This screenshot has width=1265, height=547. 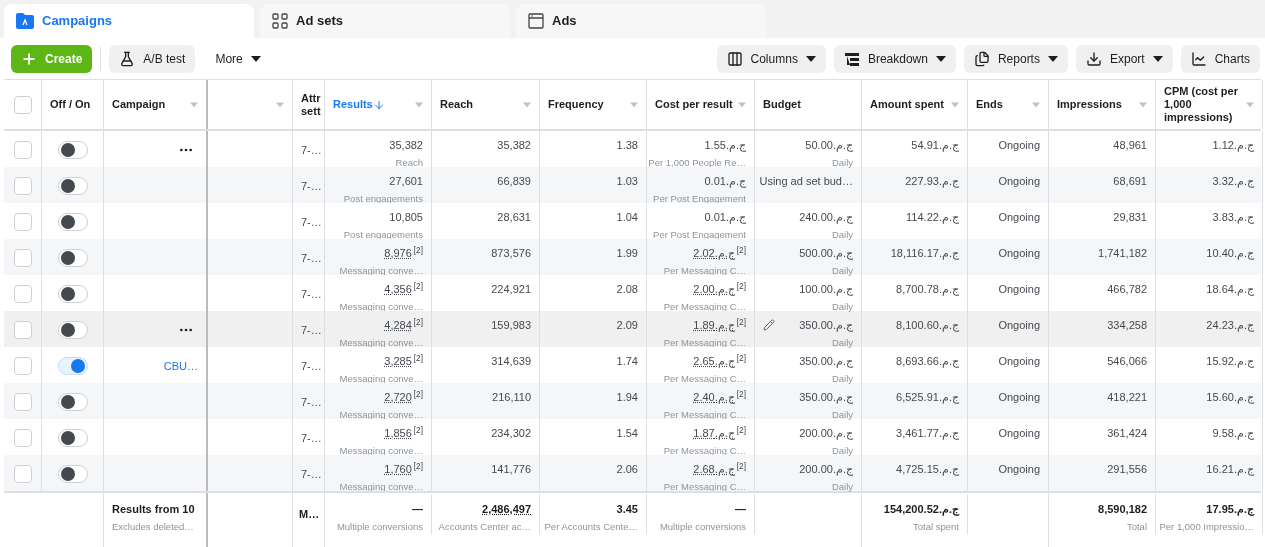 What do you see at coordinates (627, 361) in the screenshot?
I see `cell-value: 1.74` at bounding box center [627, 361].